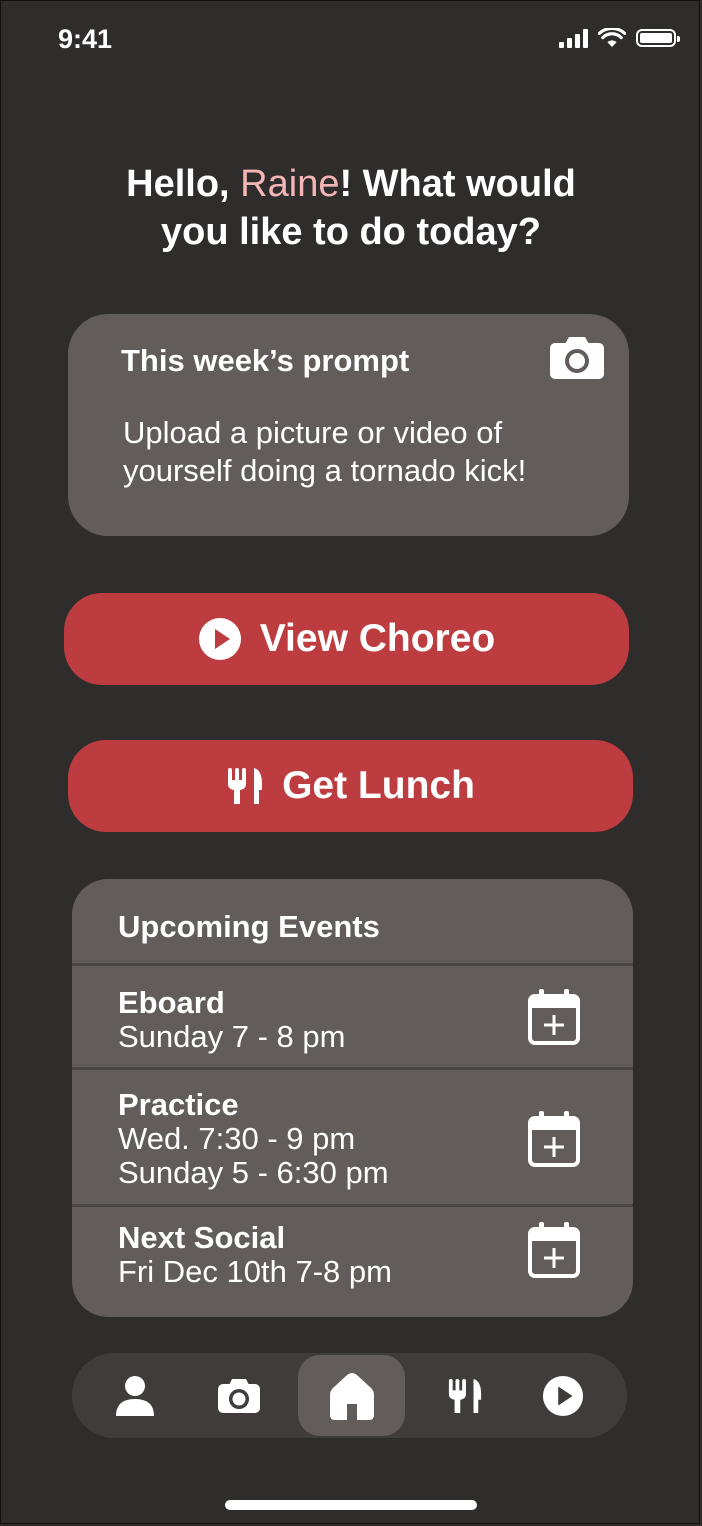  I want to click on tab-home, so click(351, 1395).